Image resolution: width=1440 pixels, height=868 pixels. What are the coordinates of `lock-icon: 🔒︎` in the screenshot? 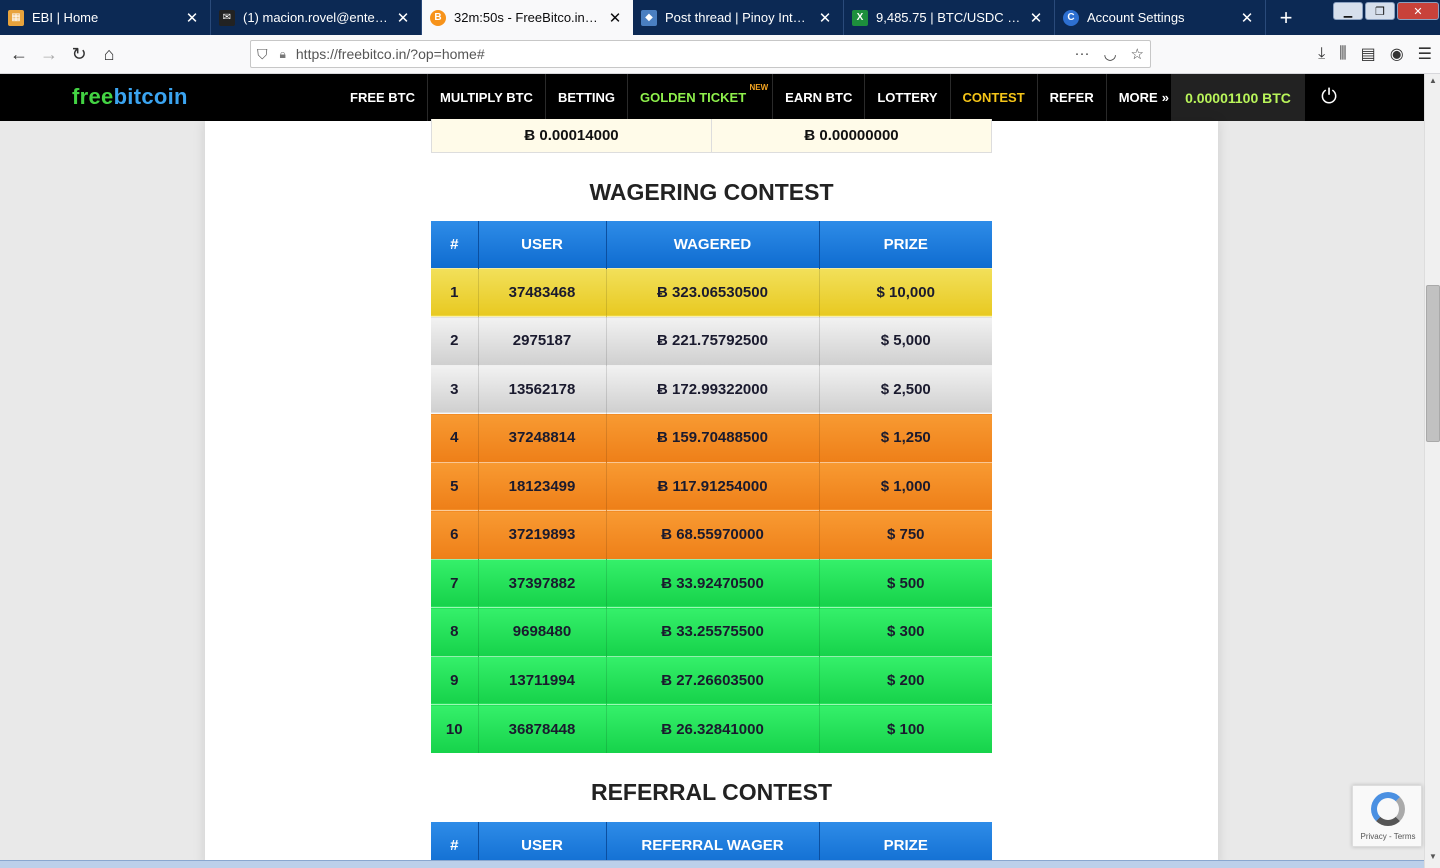 It's located at (283, 54).